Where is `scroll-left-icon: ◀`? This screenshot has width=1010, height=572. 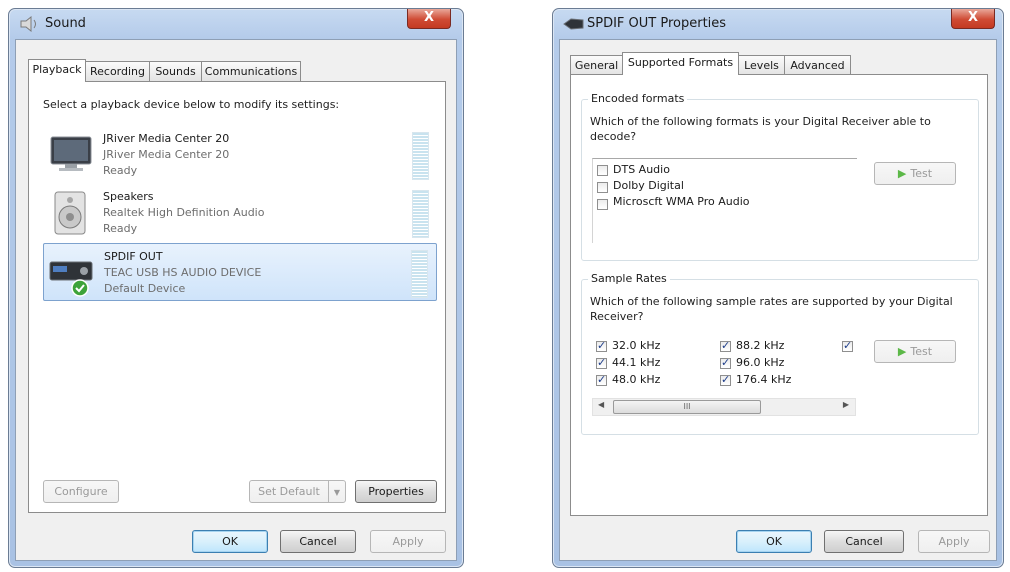
scroll-left-icon: ◀ is located at coordinates (601, 404).